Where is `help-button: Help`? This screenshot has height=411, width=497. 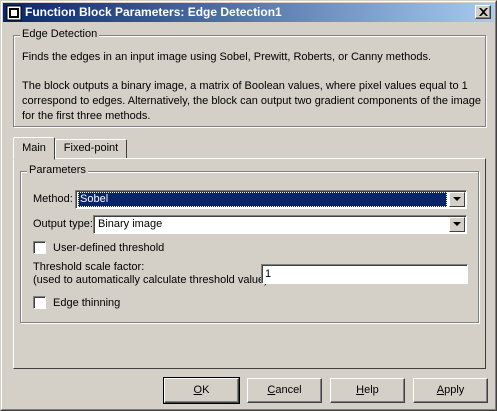
help-button: Help is located at coordinates (367, 390).